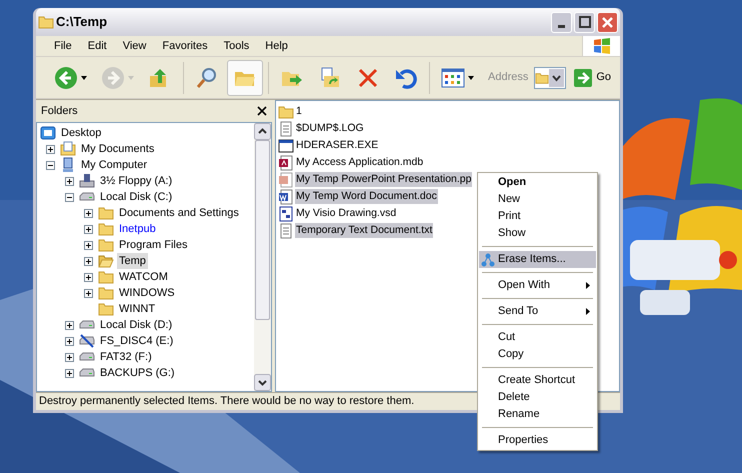 The width and height of the screenshot is (742, 473). I want to click on menu-item: Edit, so click(97, 46).